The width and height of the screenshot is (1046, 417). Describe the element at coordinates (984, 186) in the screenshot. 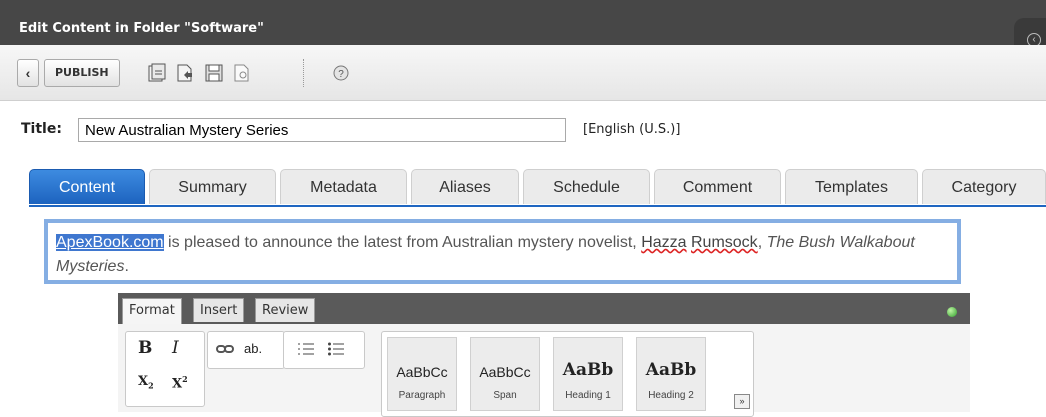

I see `tab-category: Category` at that location.